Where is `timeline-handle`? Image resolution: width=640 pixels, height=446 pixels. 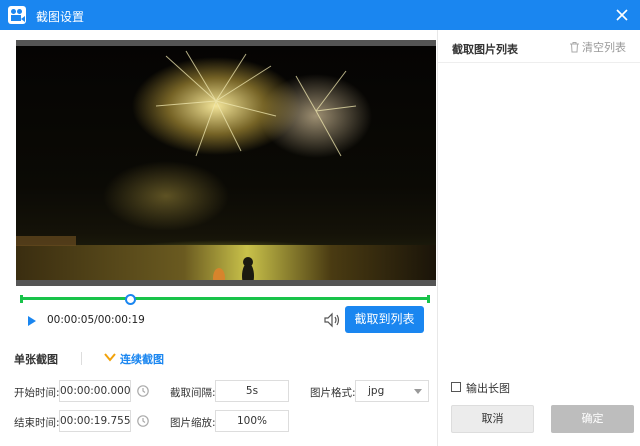
timeline-handle is located at coordinates (130, 299).